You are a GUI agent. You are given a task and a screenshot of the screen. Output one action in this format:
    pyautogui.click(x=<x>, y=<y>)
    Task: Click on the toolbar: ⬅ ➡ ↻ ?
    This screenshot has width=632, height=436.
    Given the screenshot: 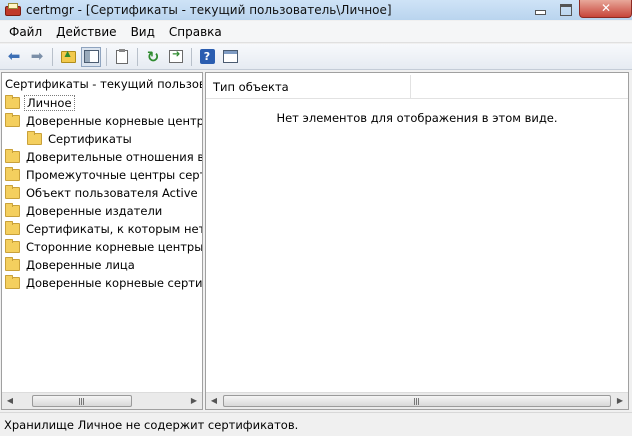 What is the action you would take?
    pyautogui.click(x=316, y=57)
    